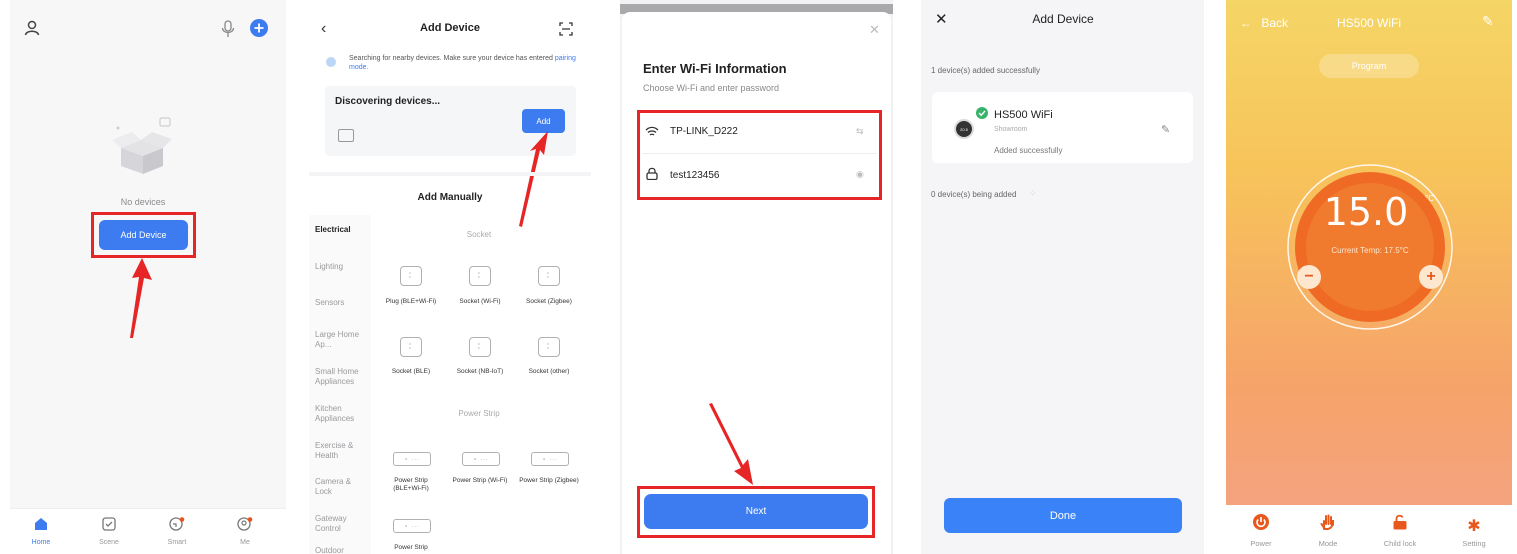  I want to click on back-button: ← Back, so click(1264, 23).